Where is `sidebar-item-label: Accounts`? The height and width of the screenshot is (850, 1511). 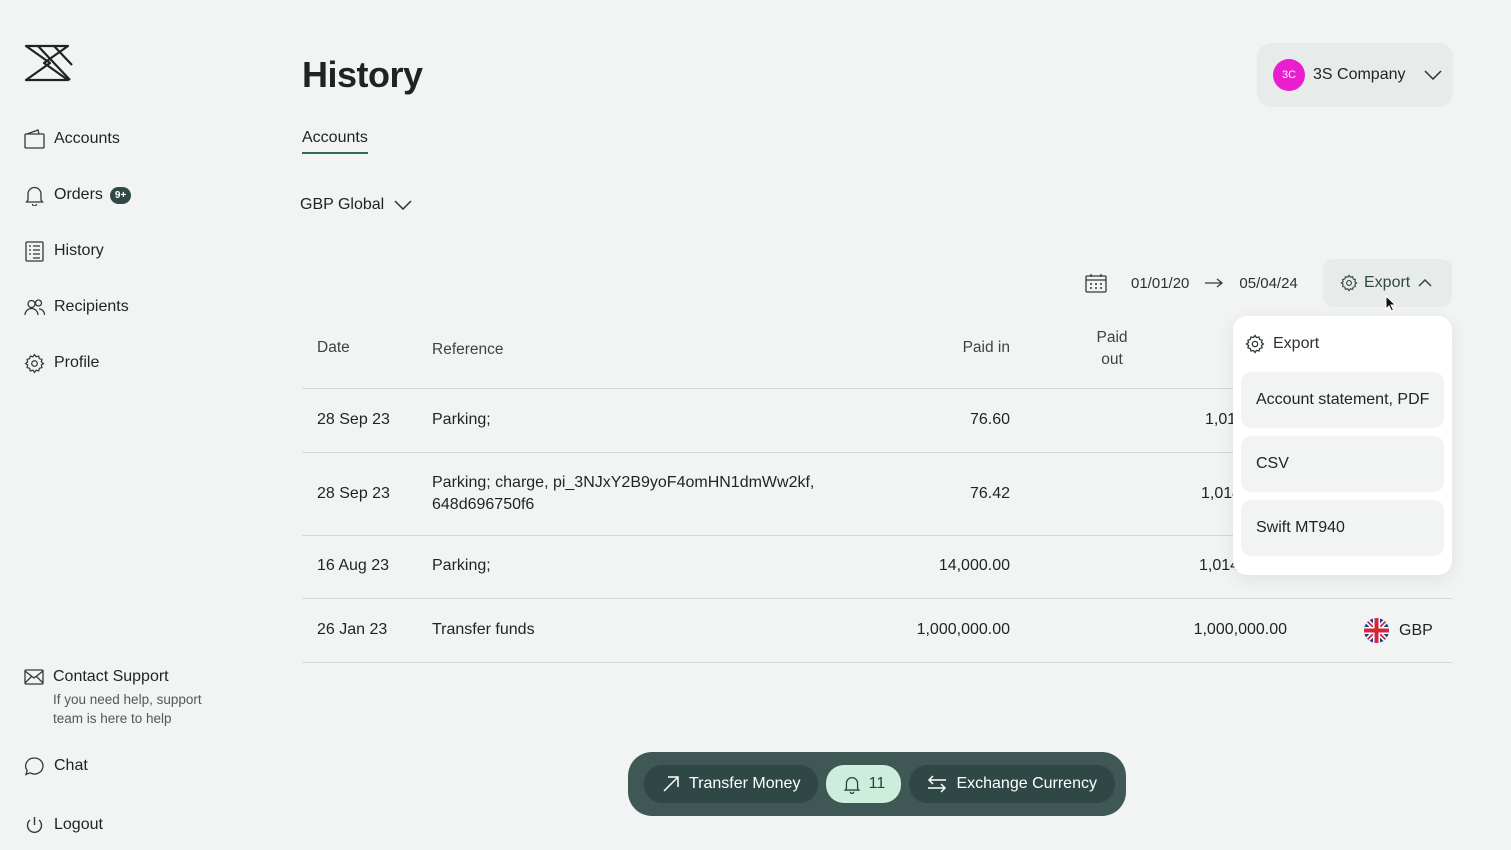 sidebar-item-label: Accounts is located at coordinates (87, 138).